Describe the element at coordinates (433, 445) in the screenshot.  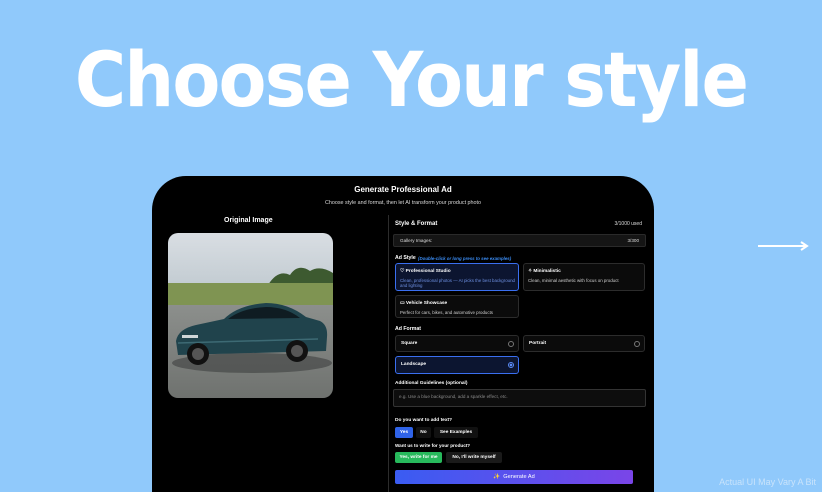
I see `write-question: Want us to write for your product?` at that location.